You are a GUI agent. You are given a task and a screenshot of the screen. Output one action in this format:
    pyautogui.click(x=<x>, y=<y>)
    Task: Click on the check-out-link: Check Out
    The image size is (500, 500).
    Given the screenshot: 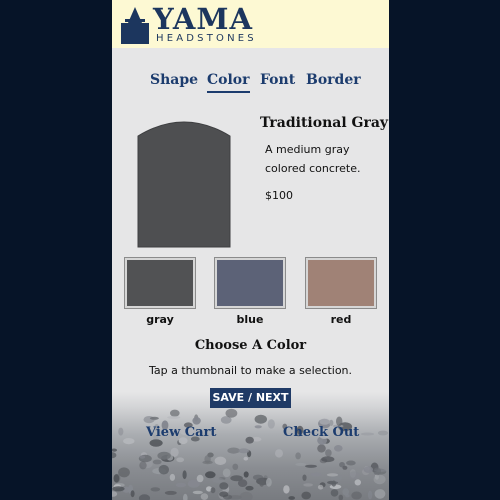 What is the action you would take?
    pyautogui.click(x=321, y=433)
    